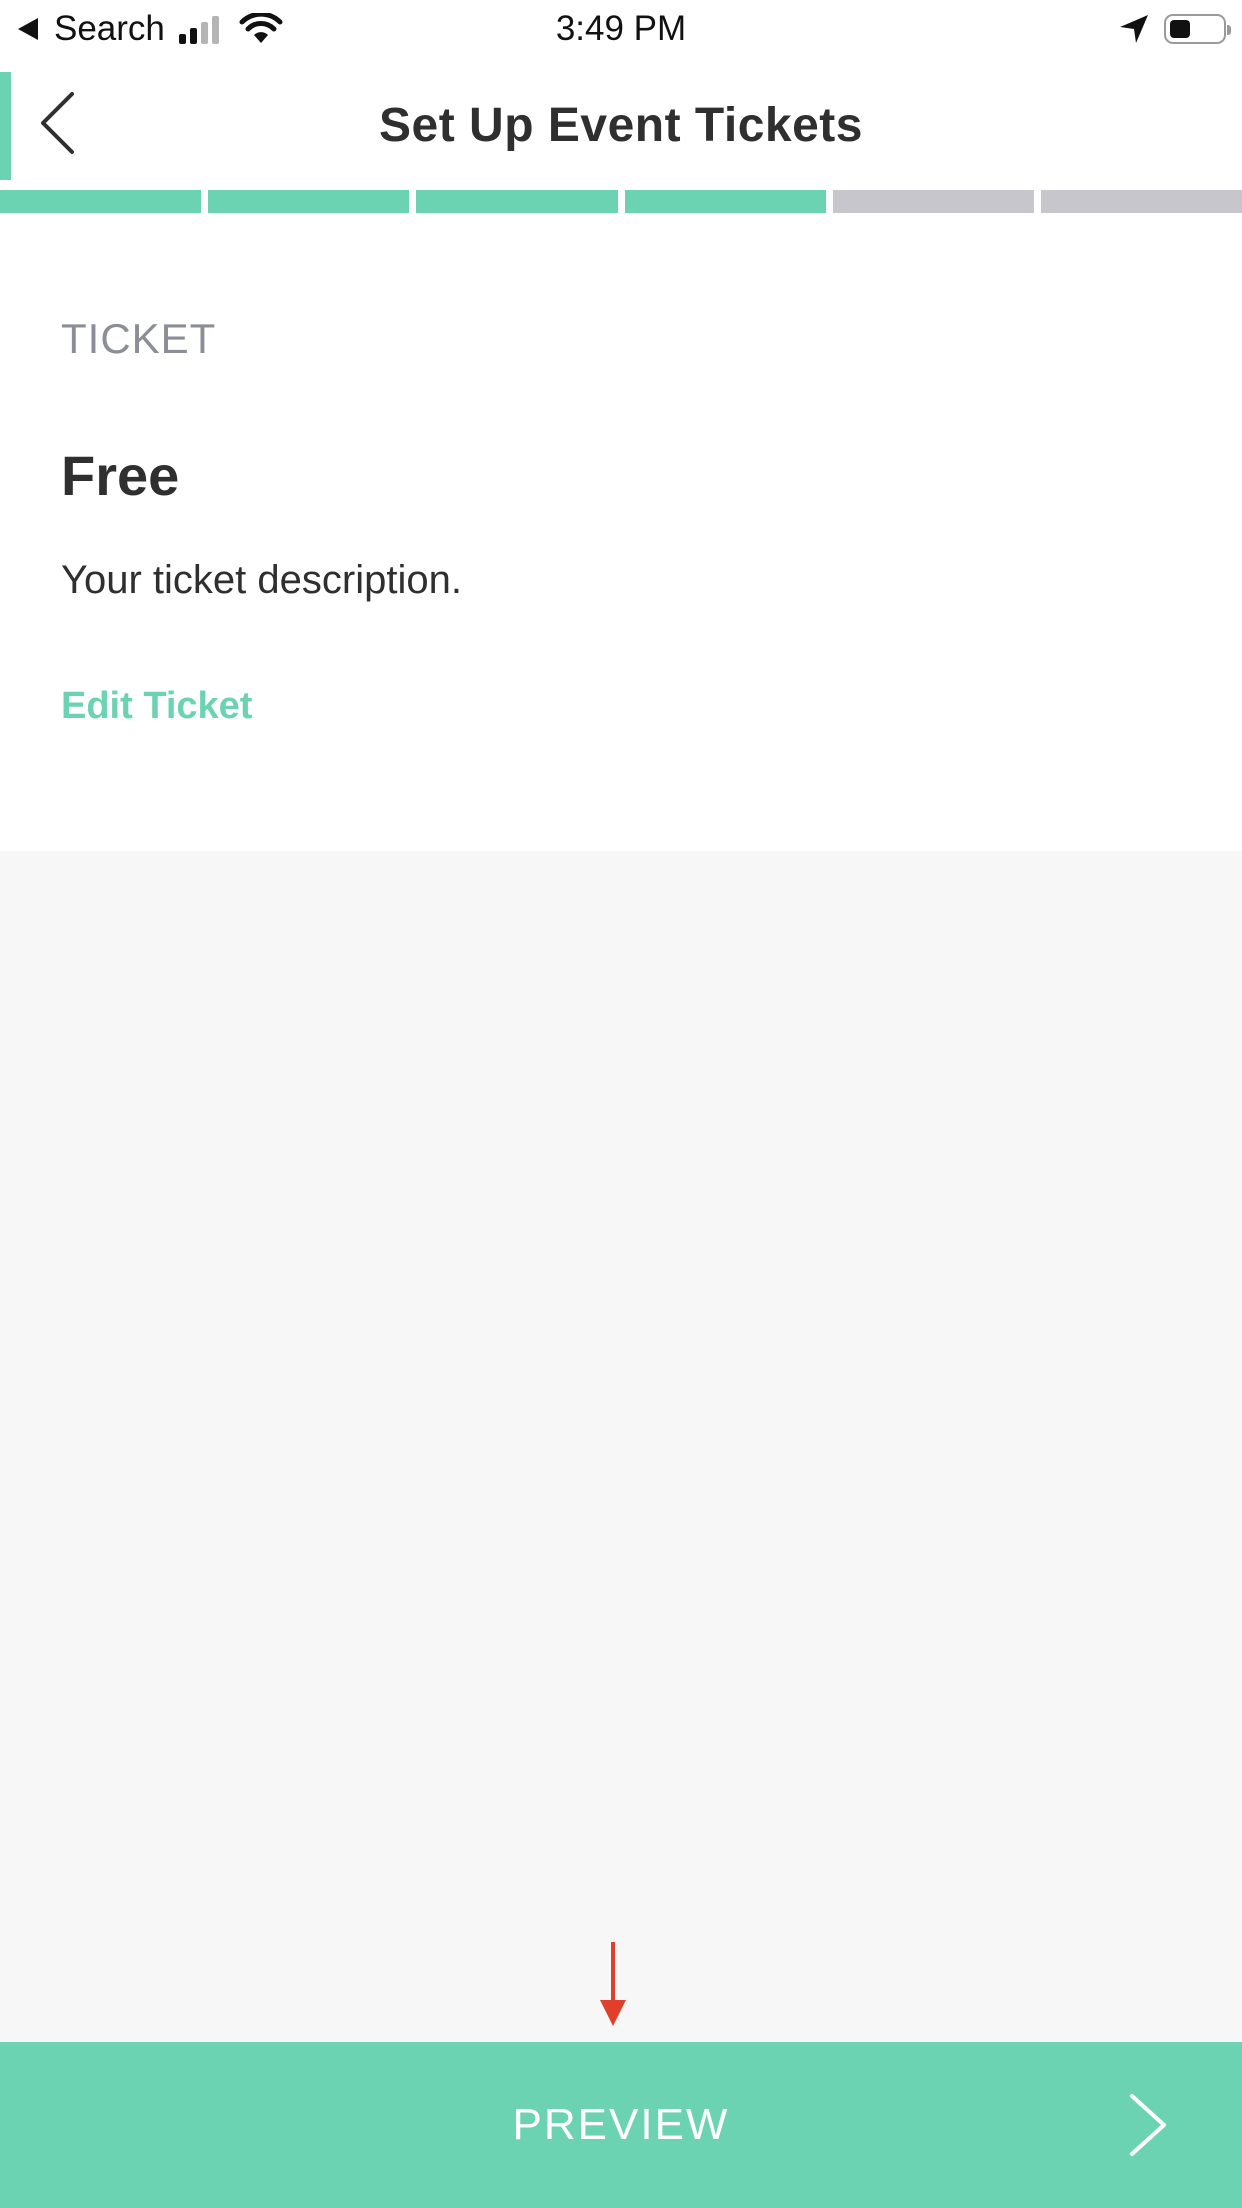 This screenshot has height=2208, width=1242. What do you see at coordinates (1197, 29) in the screenshot?
I see `battery-icon` at bounding box center [1197, 29].